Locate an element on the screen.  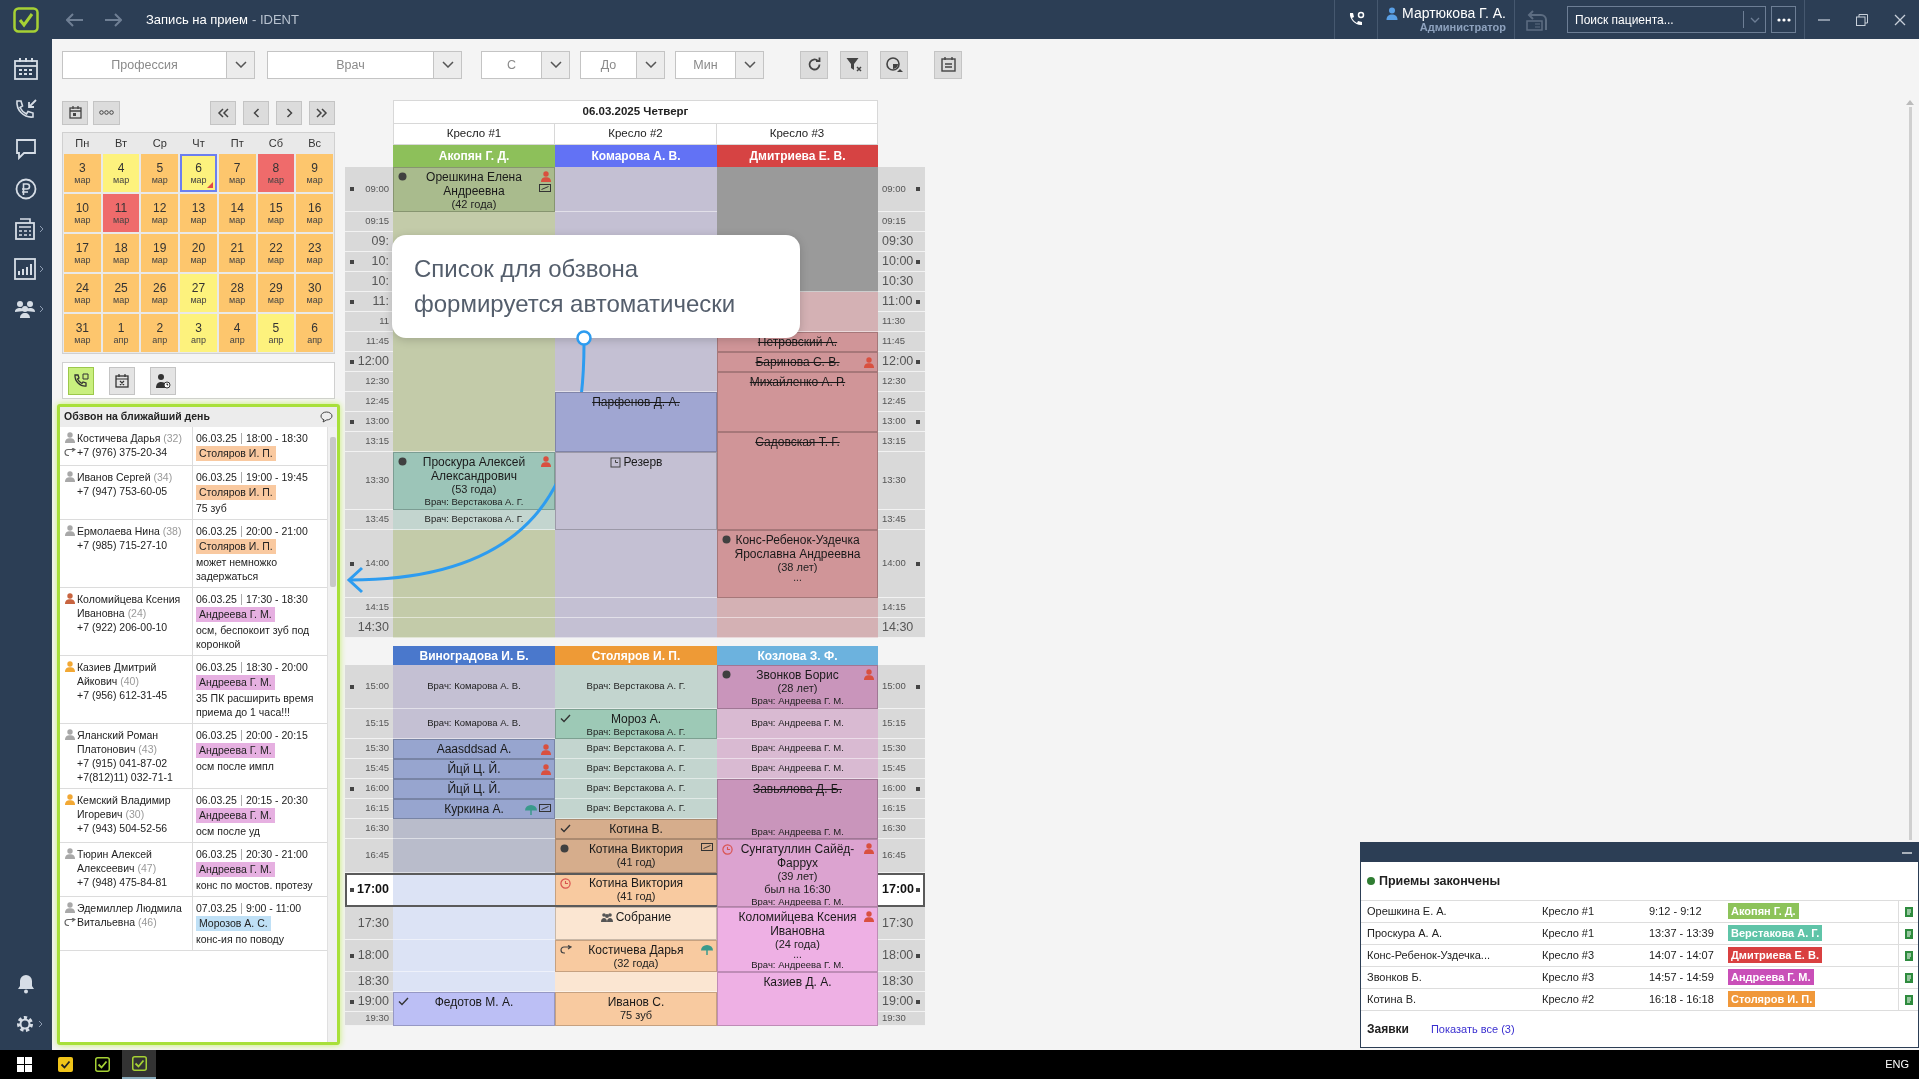
window-title: Запись на прием is located at coordinates (197, 19).